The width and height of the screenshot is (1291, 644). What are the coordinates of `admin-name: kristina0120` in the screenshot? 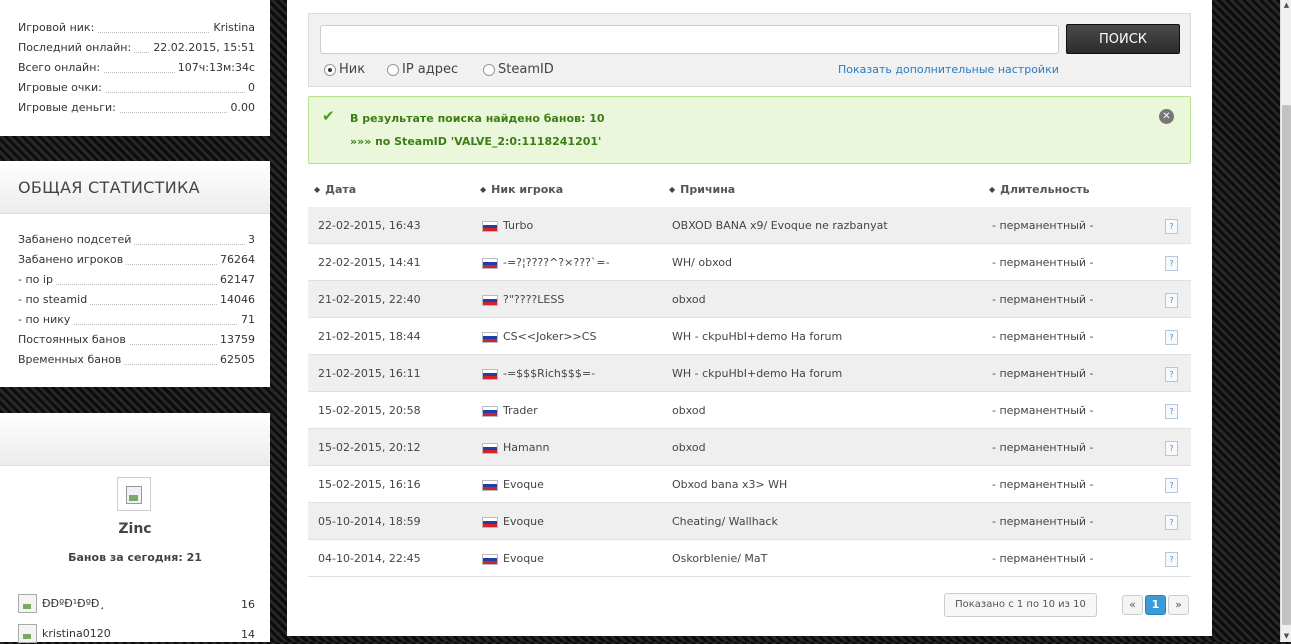 It's located at (76, 633).